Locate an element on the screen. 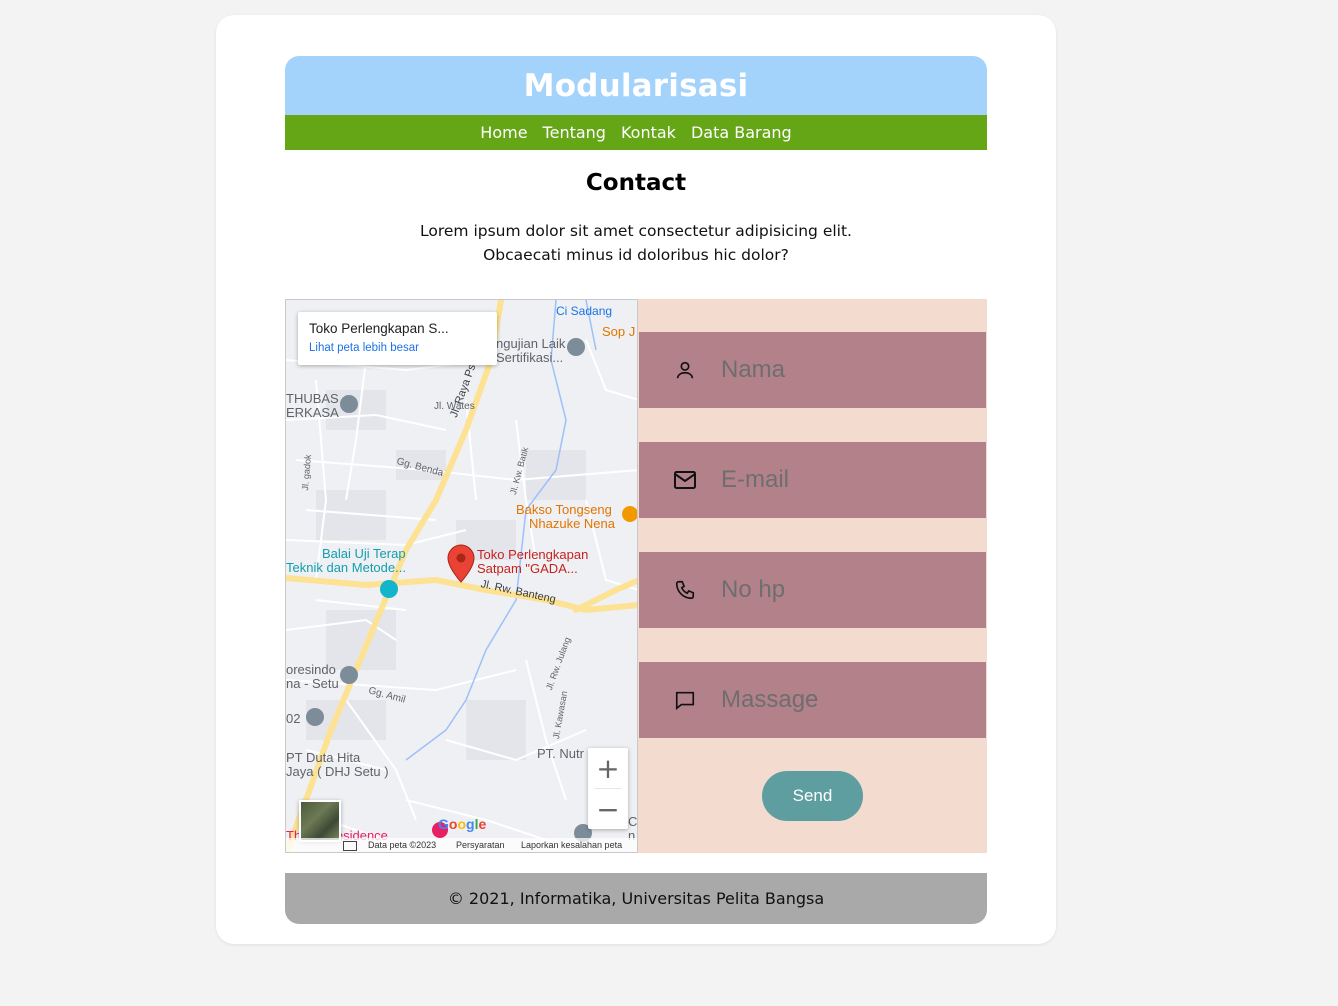  map-report-link: Laporkan kesalahan peta is located at coordinates (571, 845).